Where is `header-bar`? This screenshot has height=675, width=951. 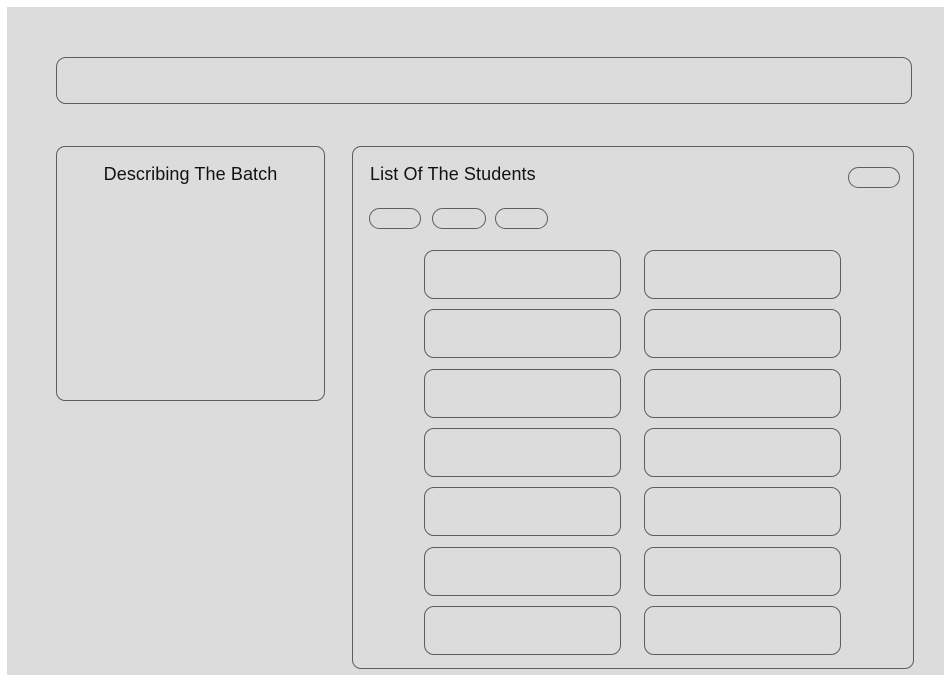 header-bar is located at coordinates (484, 80).